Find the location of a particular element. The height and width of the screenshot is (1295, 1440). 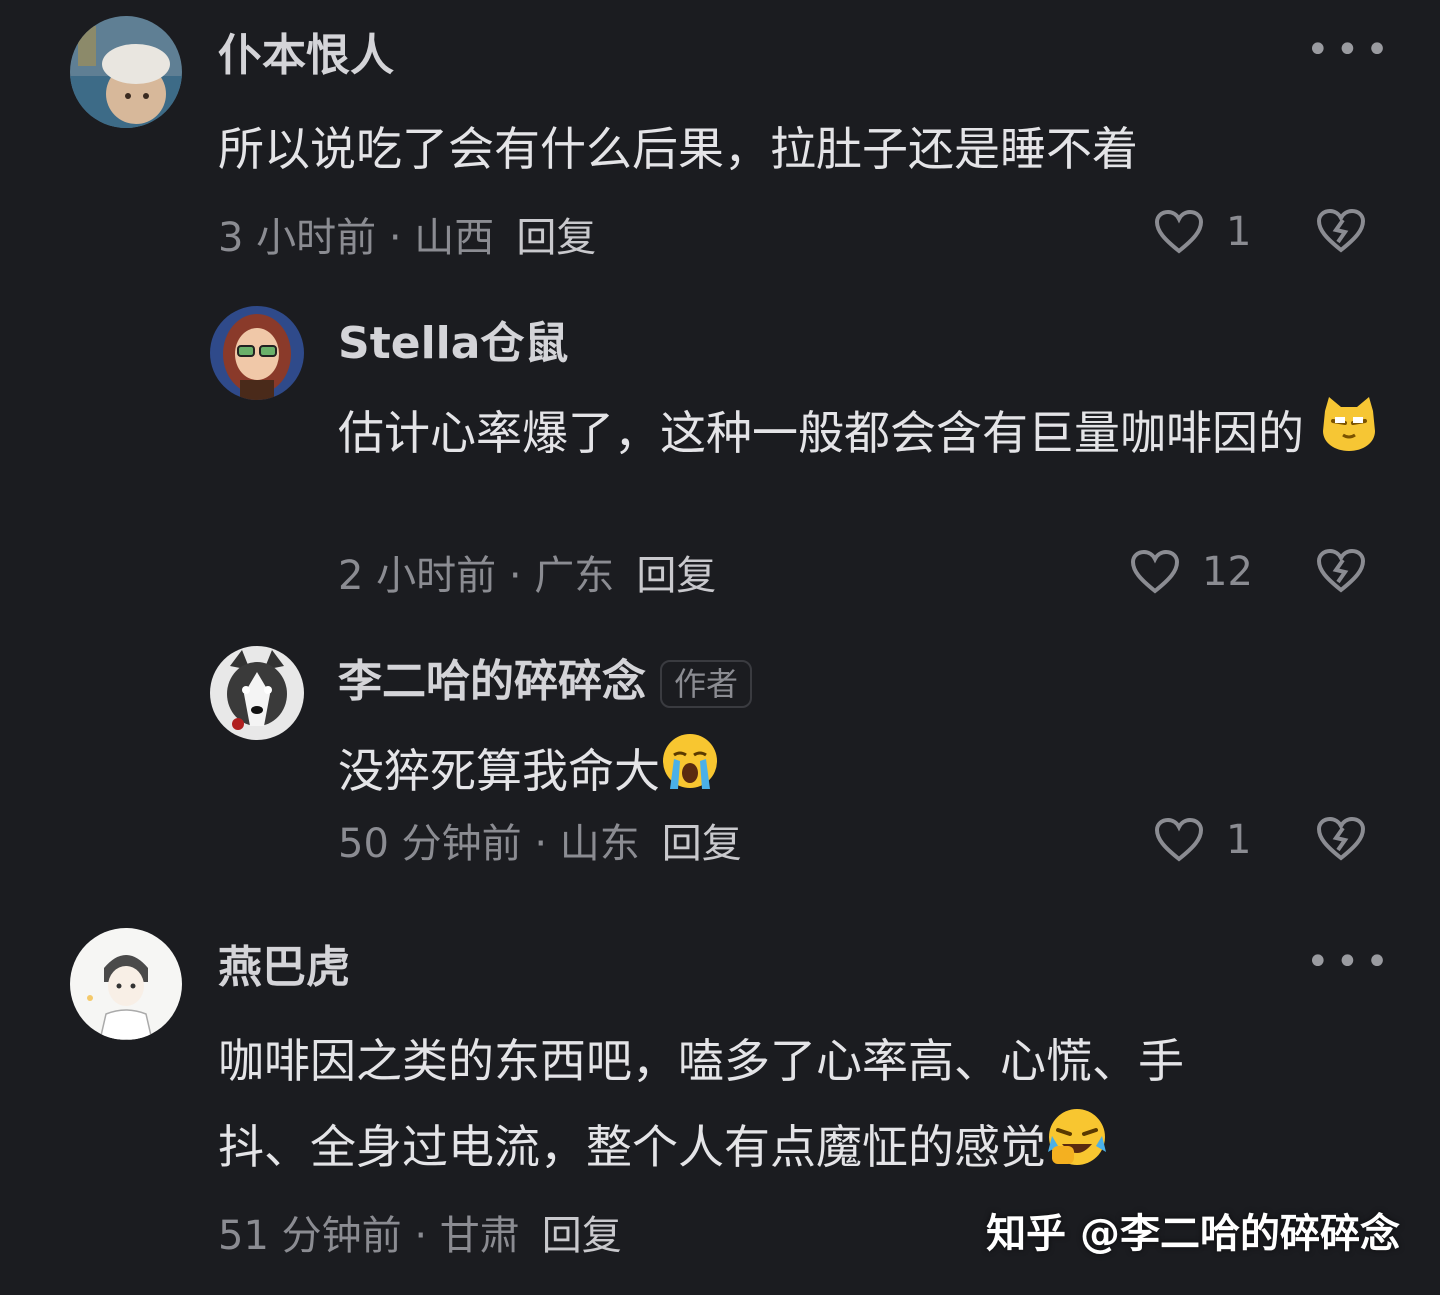

timestamp-location: 50 分钟前 · 山东 is located at coordinates (489, 844).